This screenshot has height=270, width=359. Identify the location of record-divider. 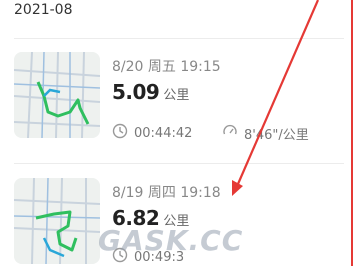
(179, 163).